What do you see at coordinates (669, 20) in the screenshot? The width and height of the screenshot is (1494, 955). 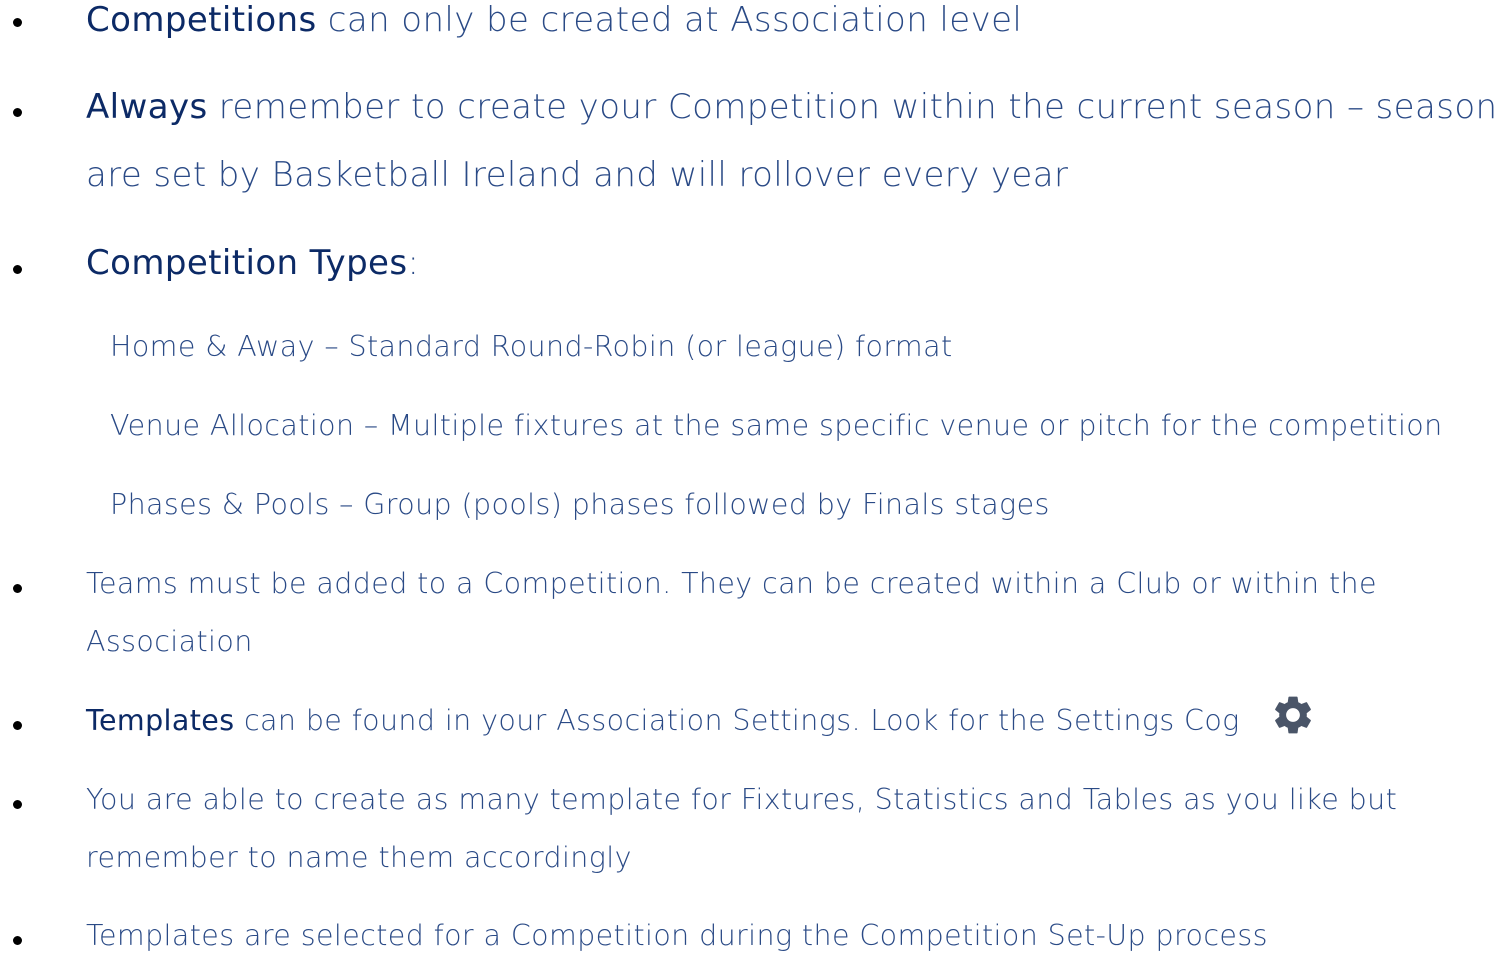 I see `item-rest: can only be created at Association level` at bounding box center [669, 20].